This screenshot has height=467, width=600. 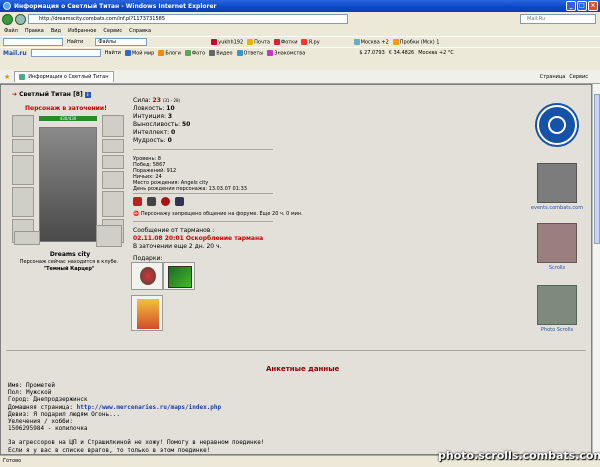 What do you see at coordinates (557, 208) in the screenshot?
I see `events-link: events.combats.com` at bounding box center [557, 208].